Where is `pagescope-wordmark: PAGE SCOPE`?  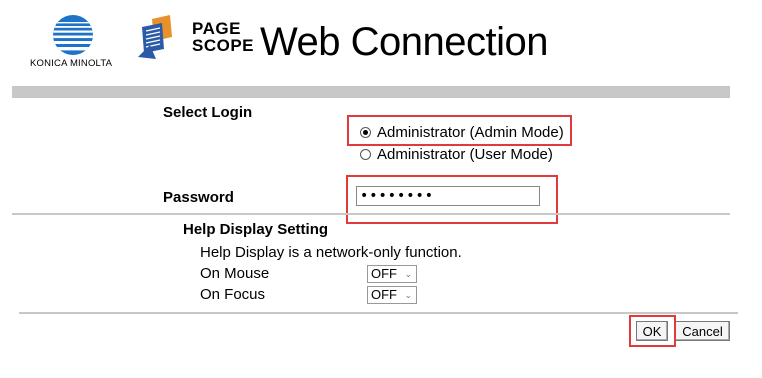 pagescope-wordmark: PAGE SCOPE is located at coordinates (223, 37).